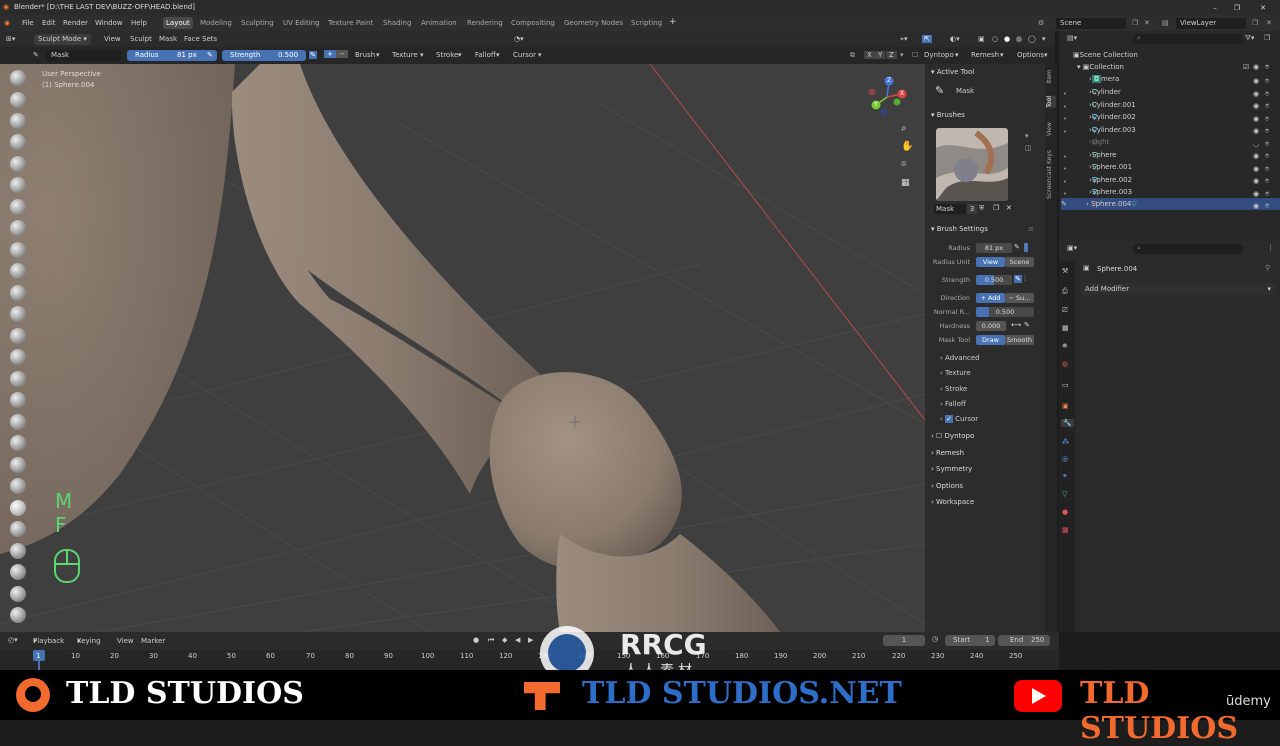 The image size is (1280, 746). Describe the element at coordinates (950, 209) in the screenshot. I see `brush-name-field: Mask` at that location.